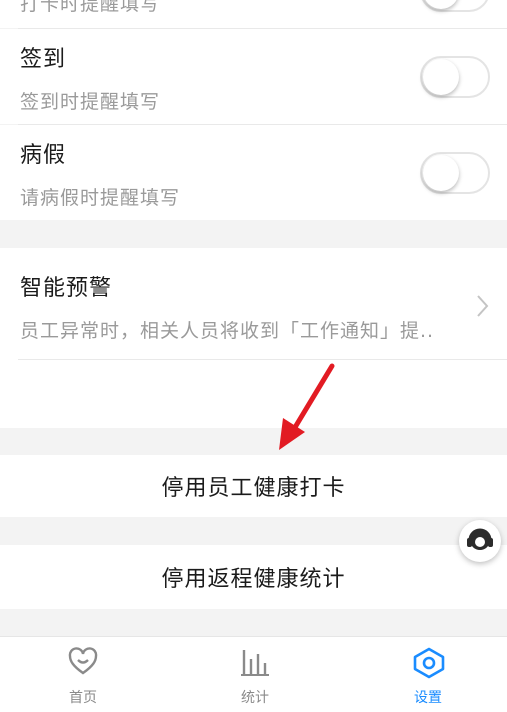 The width and height of the screenshot is (507, 712). I want to click on customer-service-button, so click(480, 541).